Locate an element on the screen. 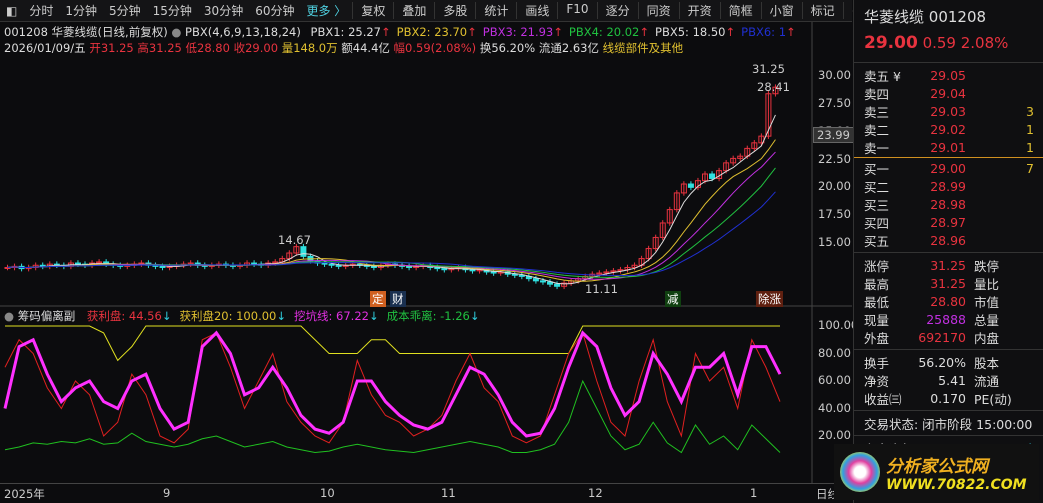  price-change: 0.59 is located at coordinates (939, 43).